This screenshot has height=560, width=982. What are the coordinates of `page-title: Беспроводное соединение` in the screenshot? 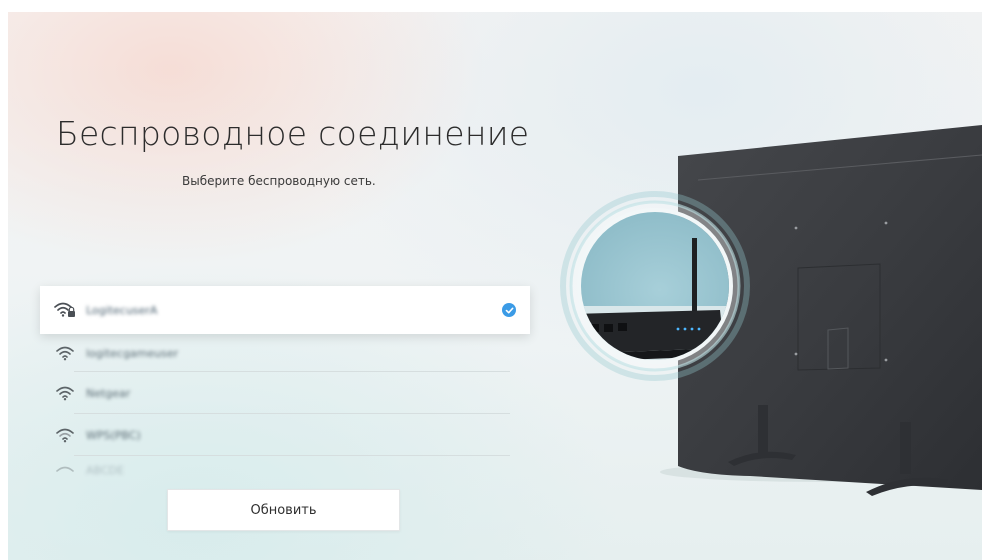 It's located at (293, 133).